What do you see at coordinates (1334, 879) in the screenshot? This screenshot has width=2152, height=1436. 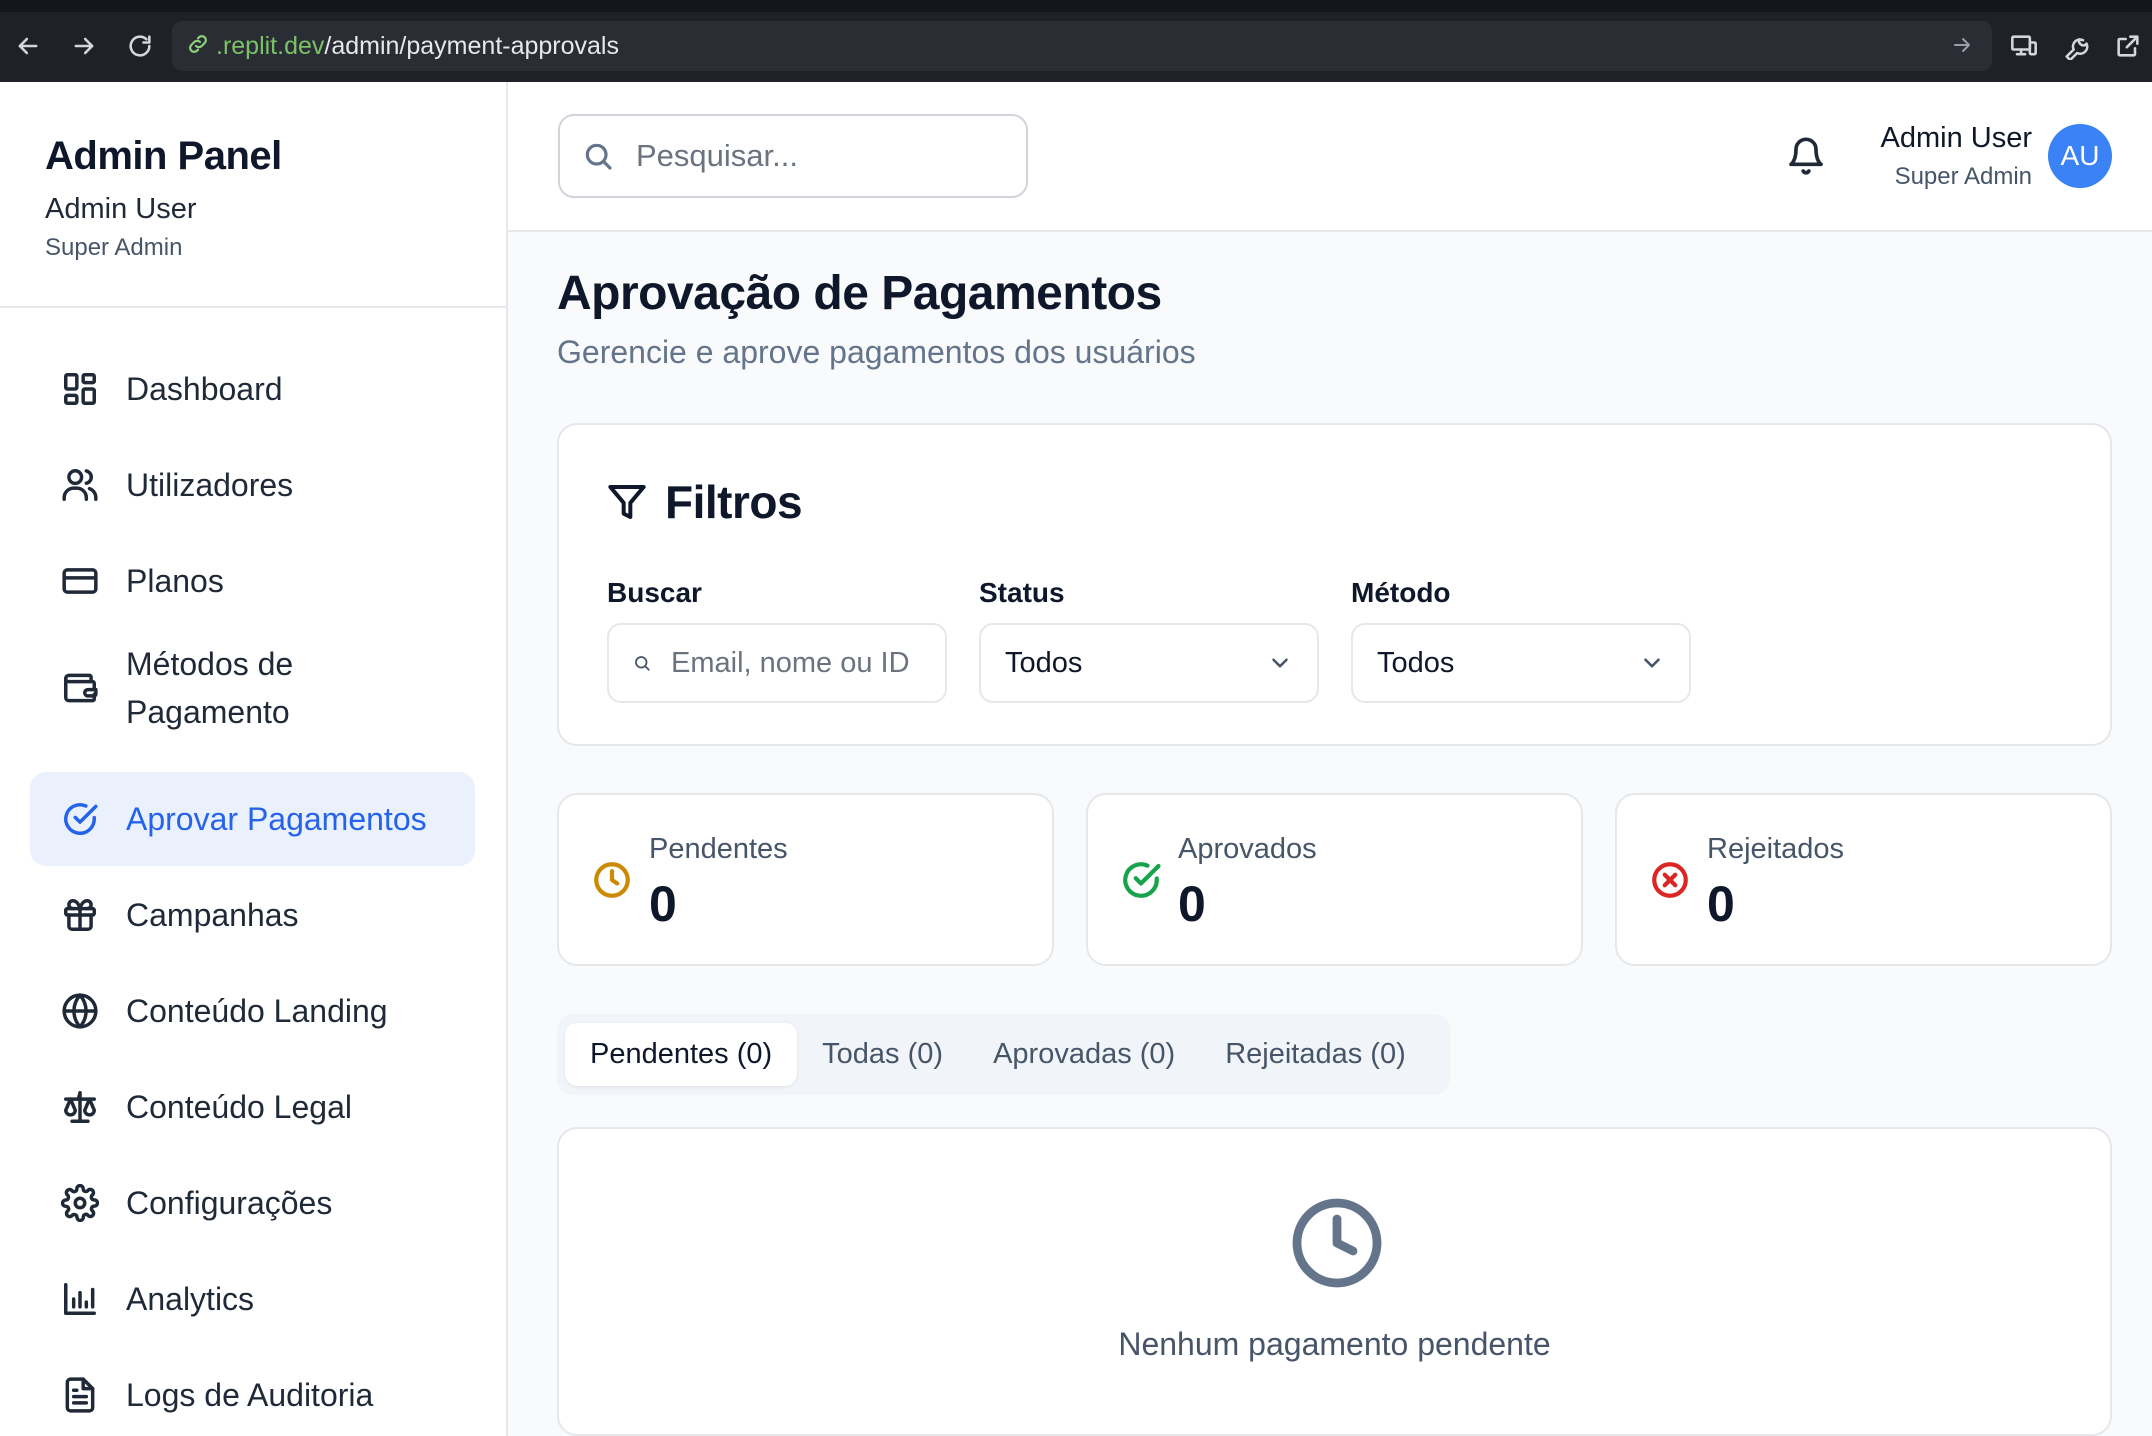 I see `stat-card-approved: Aprovados 0` at bounding box center [1334, 879].